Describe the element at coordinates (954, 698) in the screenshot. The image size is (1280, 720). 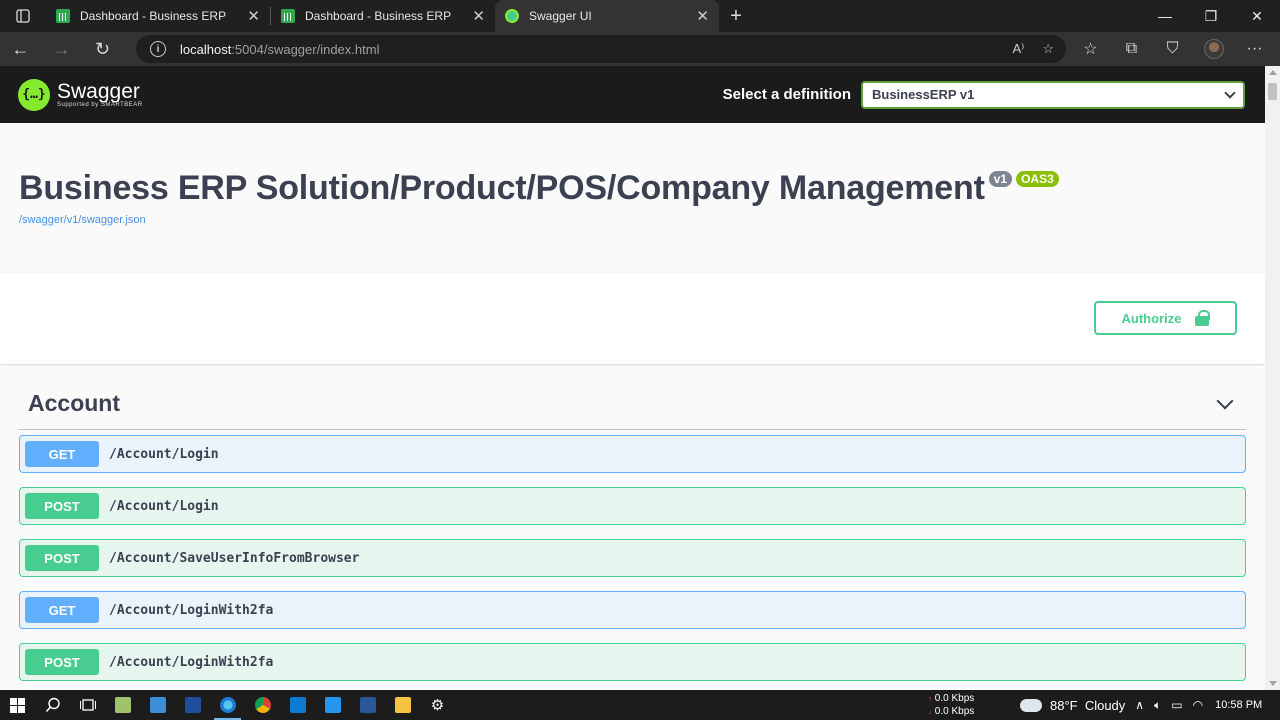
I see `net-up-value: 0.0 Kbps` at that location.